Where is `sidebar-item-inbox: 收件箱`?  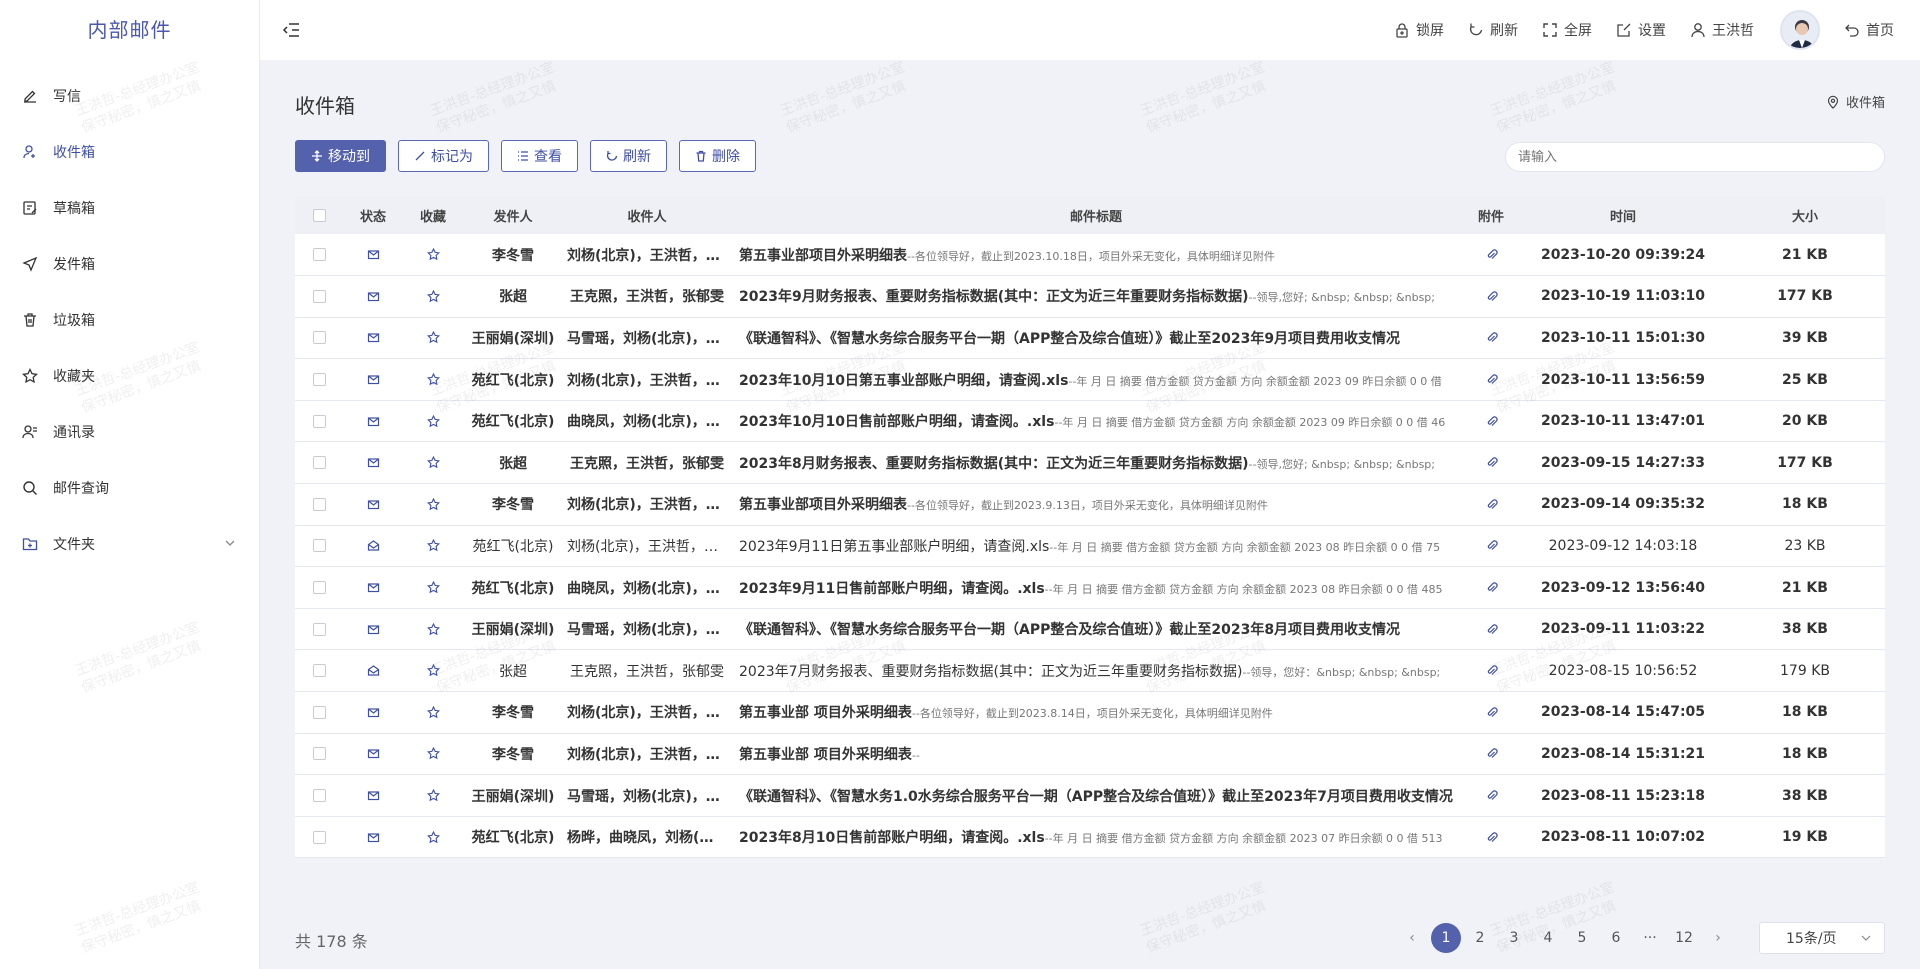 sidebar-item-inbox: 收件箱 is located at coordinates (129, 152).